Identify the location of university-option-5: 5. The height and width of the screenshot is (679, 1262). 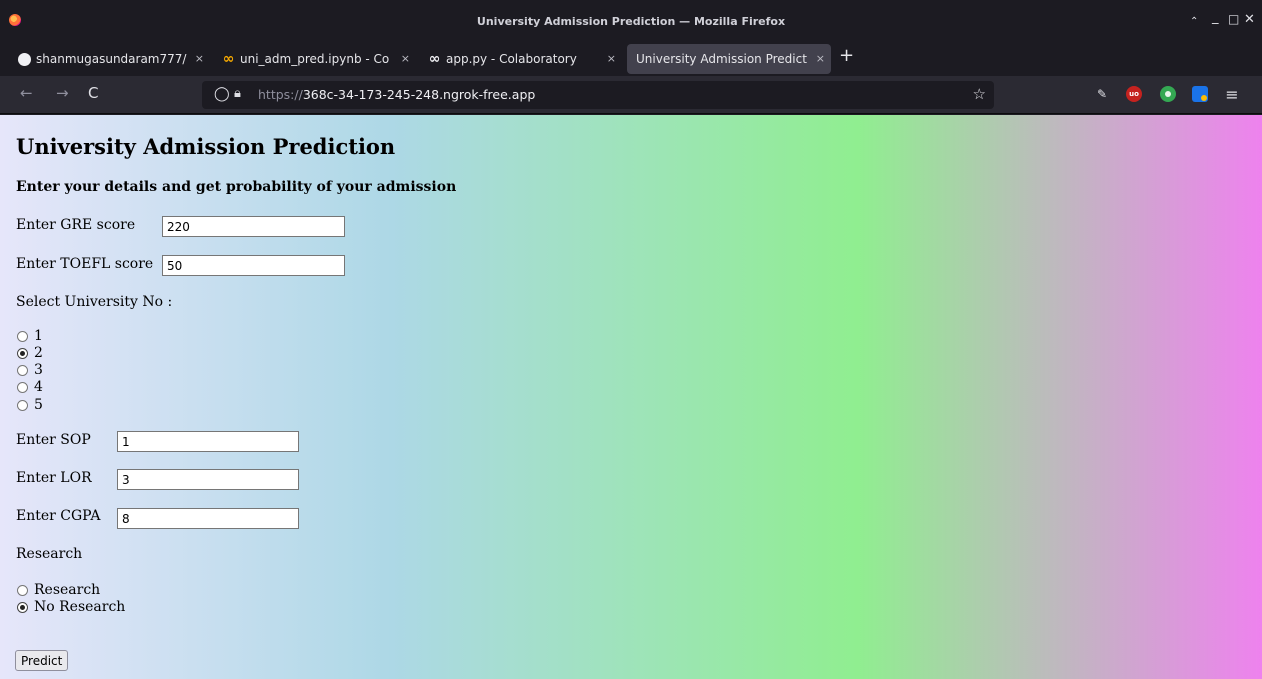
(30, 405).